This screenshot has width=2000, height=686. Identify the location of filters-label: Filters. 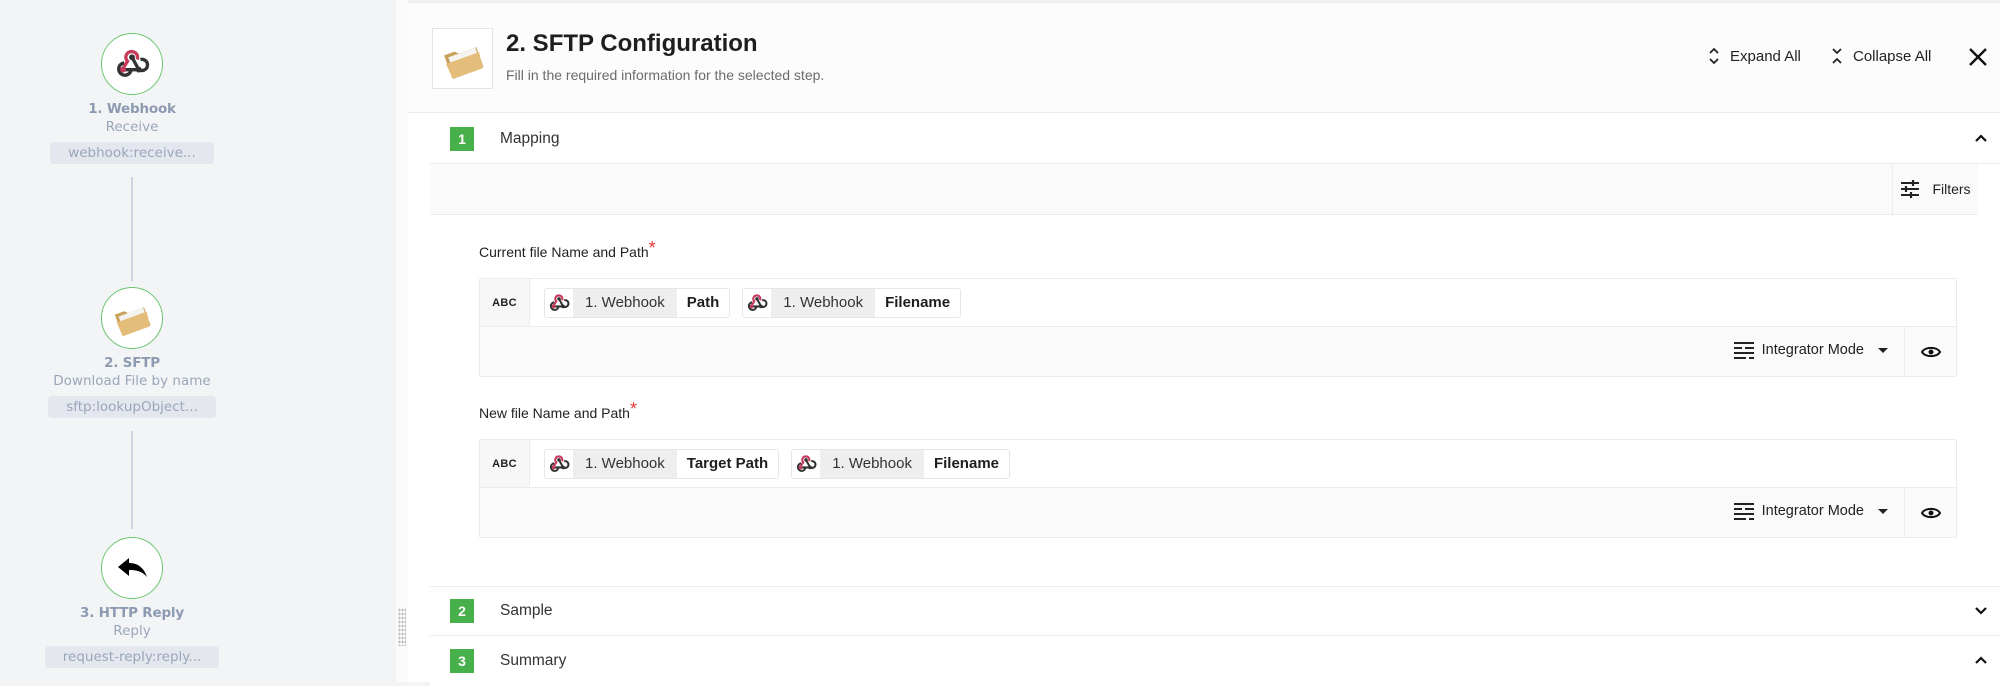
(1951, 189).